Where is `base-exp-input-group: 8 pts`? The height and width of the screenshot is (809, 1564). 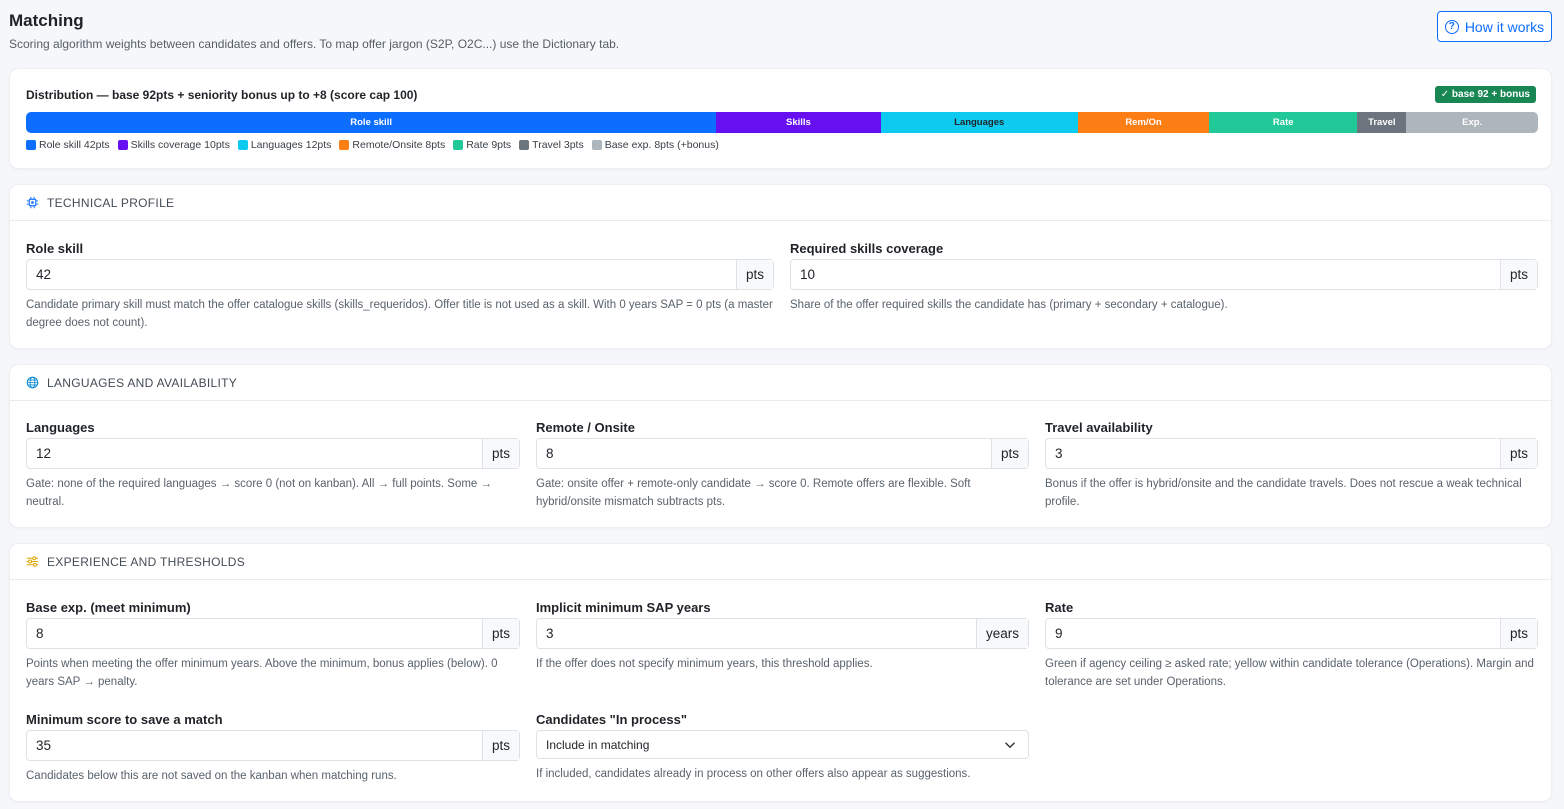 base-exp-input-group: 8 pts is located at coordinates (273, 633).